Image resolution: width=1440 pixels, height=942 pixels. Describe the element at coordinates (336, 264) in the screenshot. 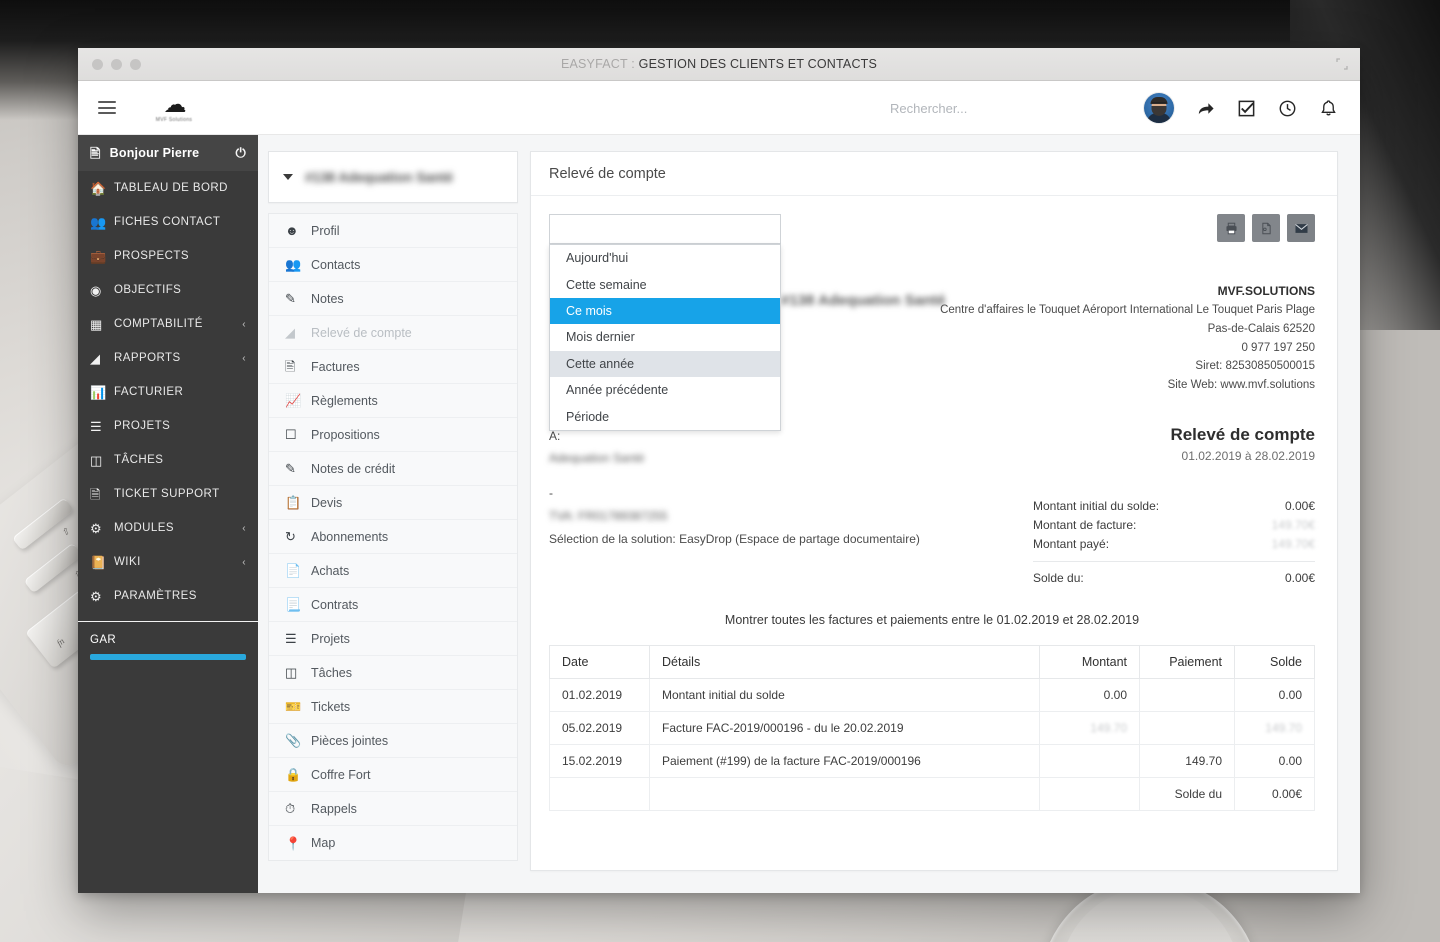

I see `client-menu-item-label: Contacts` at that location.